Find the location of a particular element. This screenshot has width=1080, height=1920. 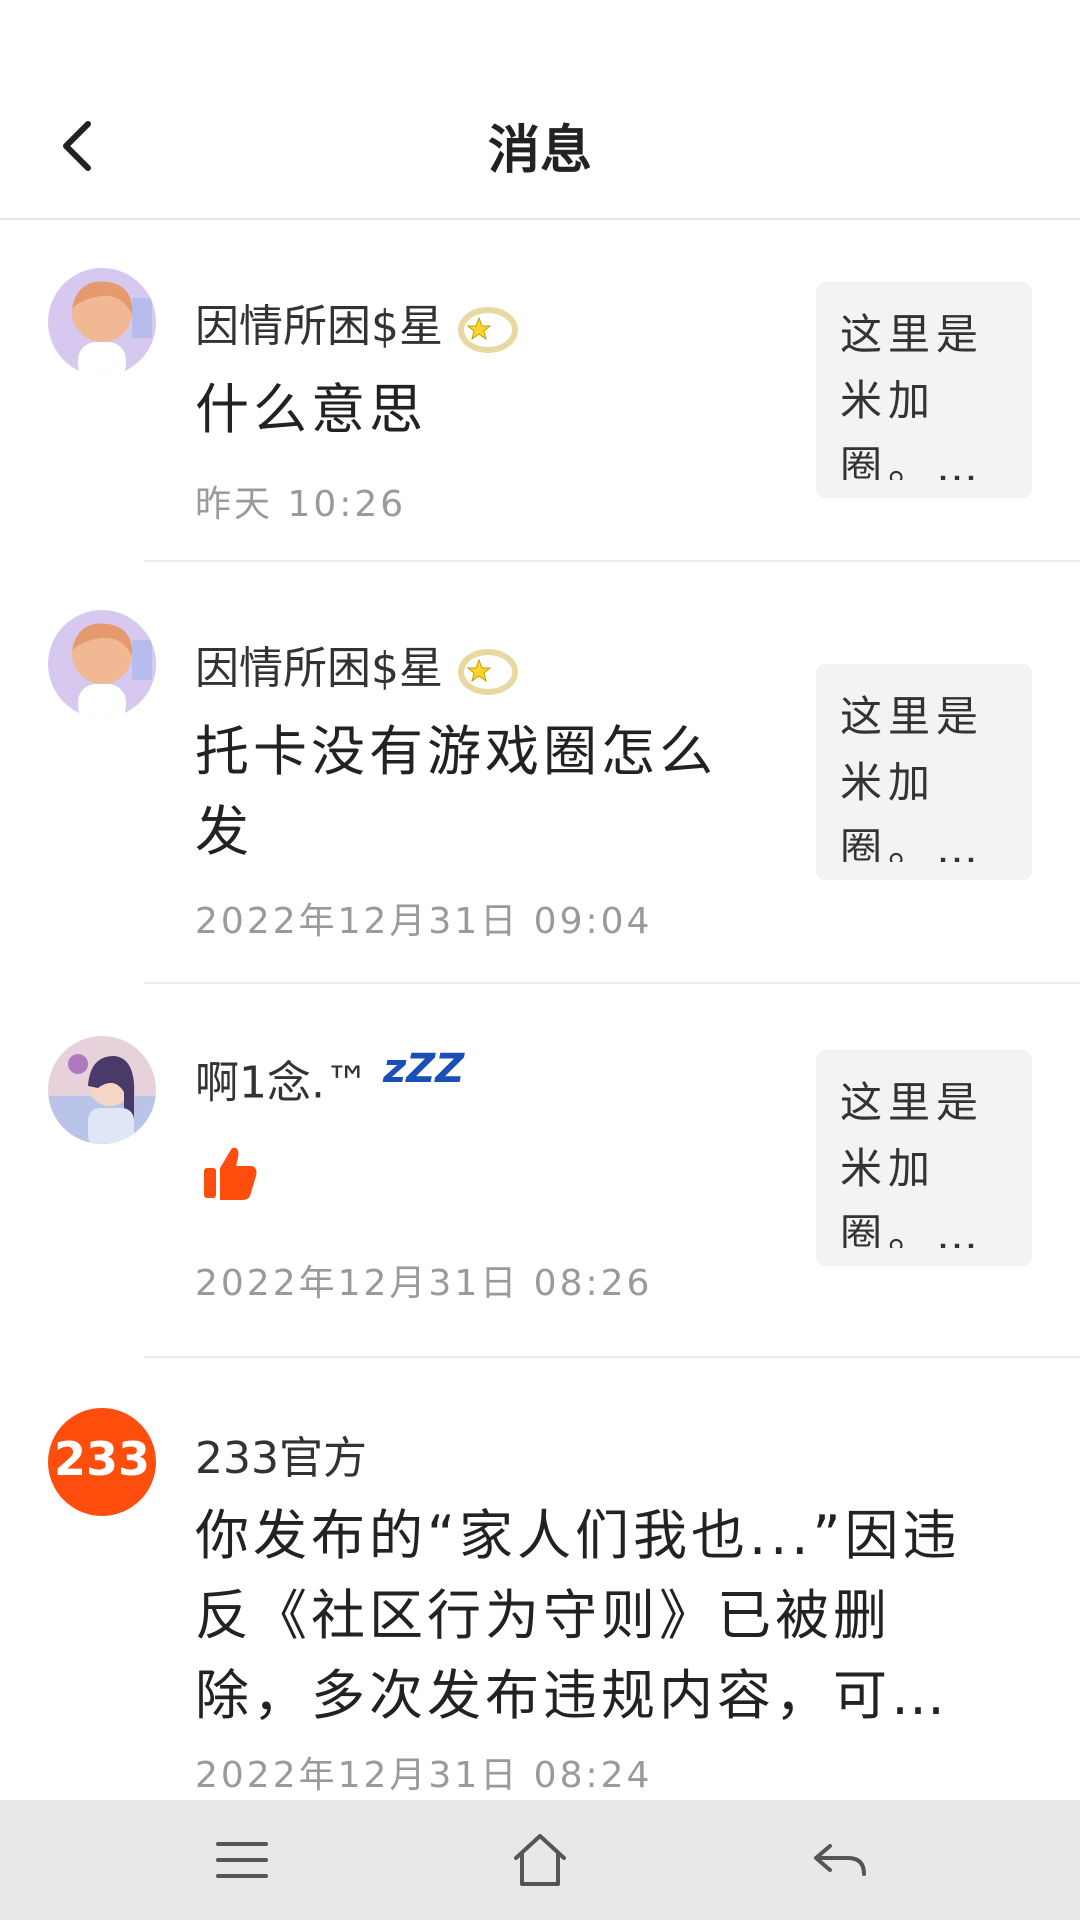

home-button is located at coordinates (540, 1860).